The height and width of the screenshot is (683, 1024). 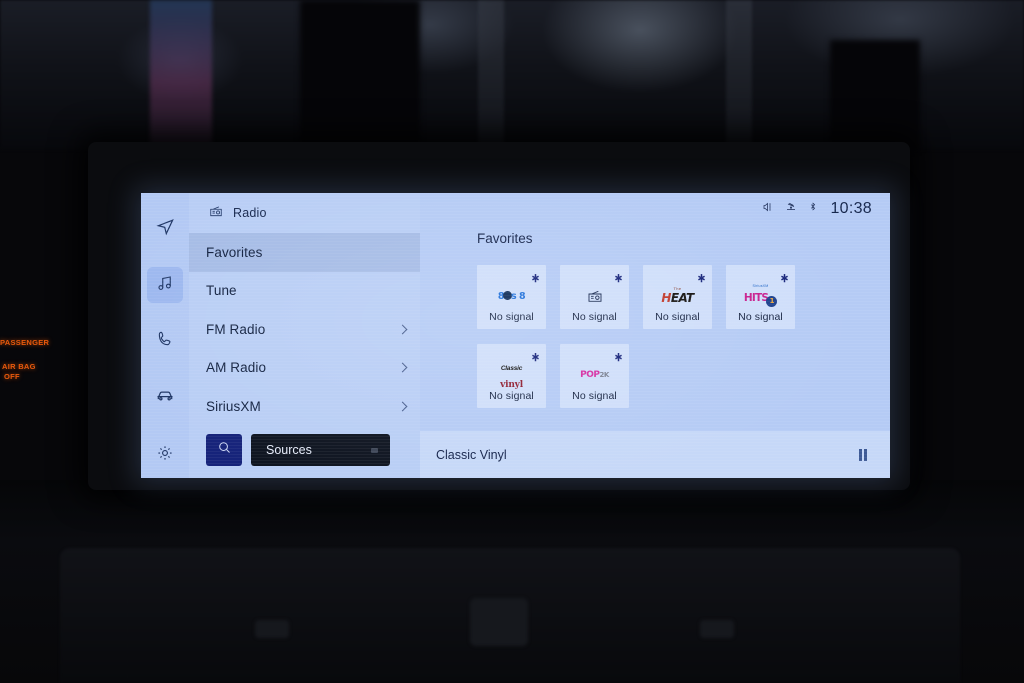 I want to click on airbag-line-2: AIR BAG, so click(x=19, y=367).